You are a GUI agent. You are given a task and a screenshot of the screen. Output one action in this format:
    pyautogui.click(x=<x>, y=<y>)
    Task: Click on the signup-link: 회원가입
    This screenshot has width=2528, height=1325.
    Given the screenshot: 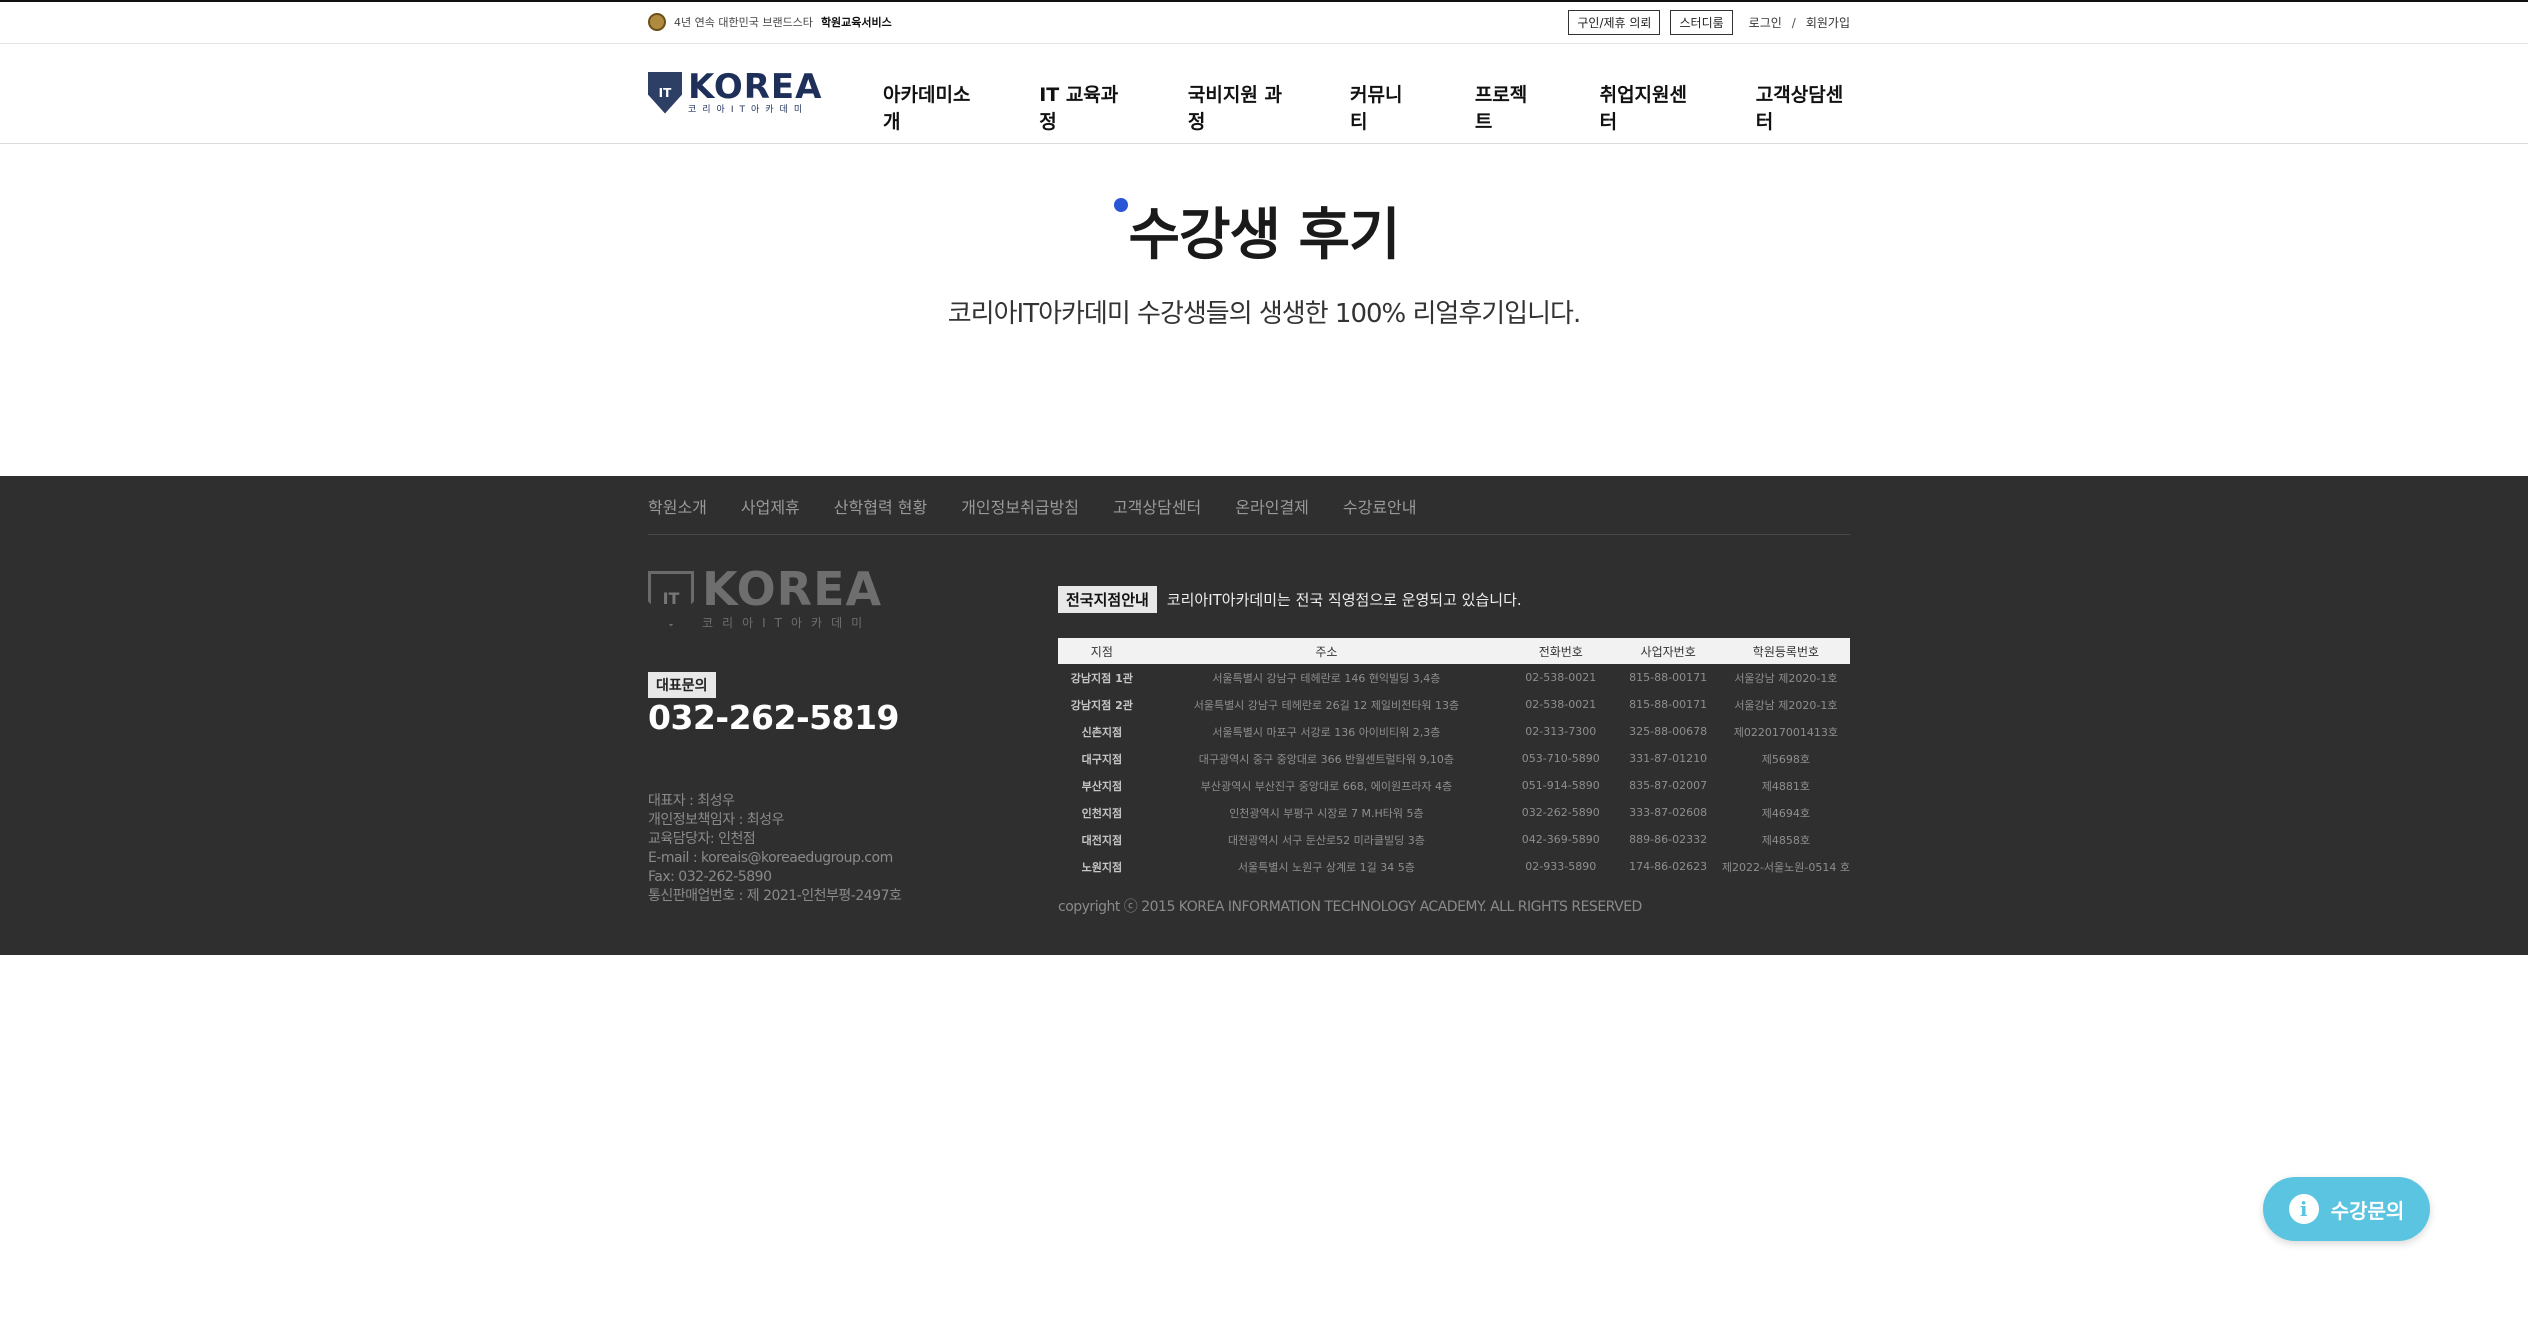 What is the action you would take?
    pyautogui.click(x=1828, y=22)
    